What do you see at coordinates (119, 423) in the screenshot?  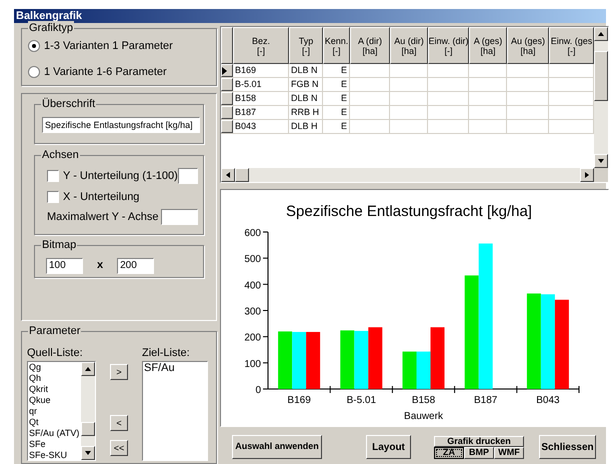 I see `move-button: <` at bounding box center [119, 423].